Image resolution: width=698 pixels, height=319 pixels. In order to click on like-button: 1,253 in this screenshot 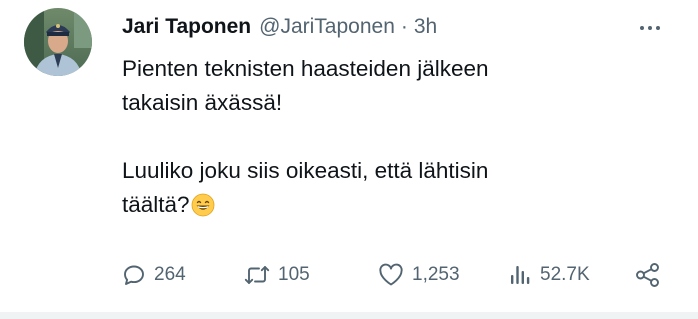, I will do `click(419, 275)`.